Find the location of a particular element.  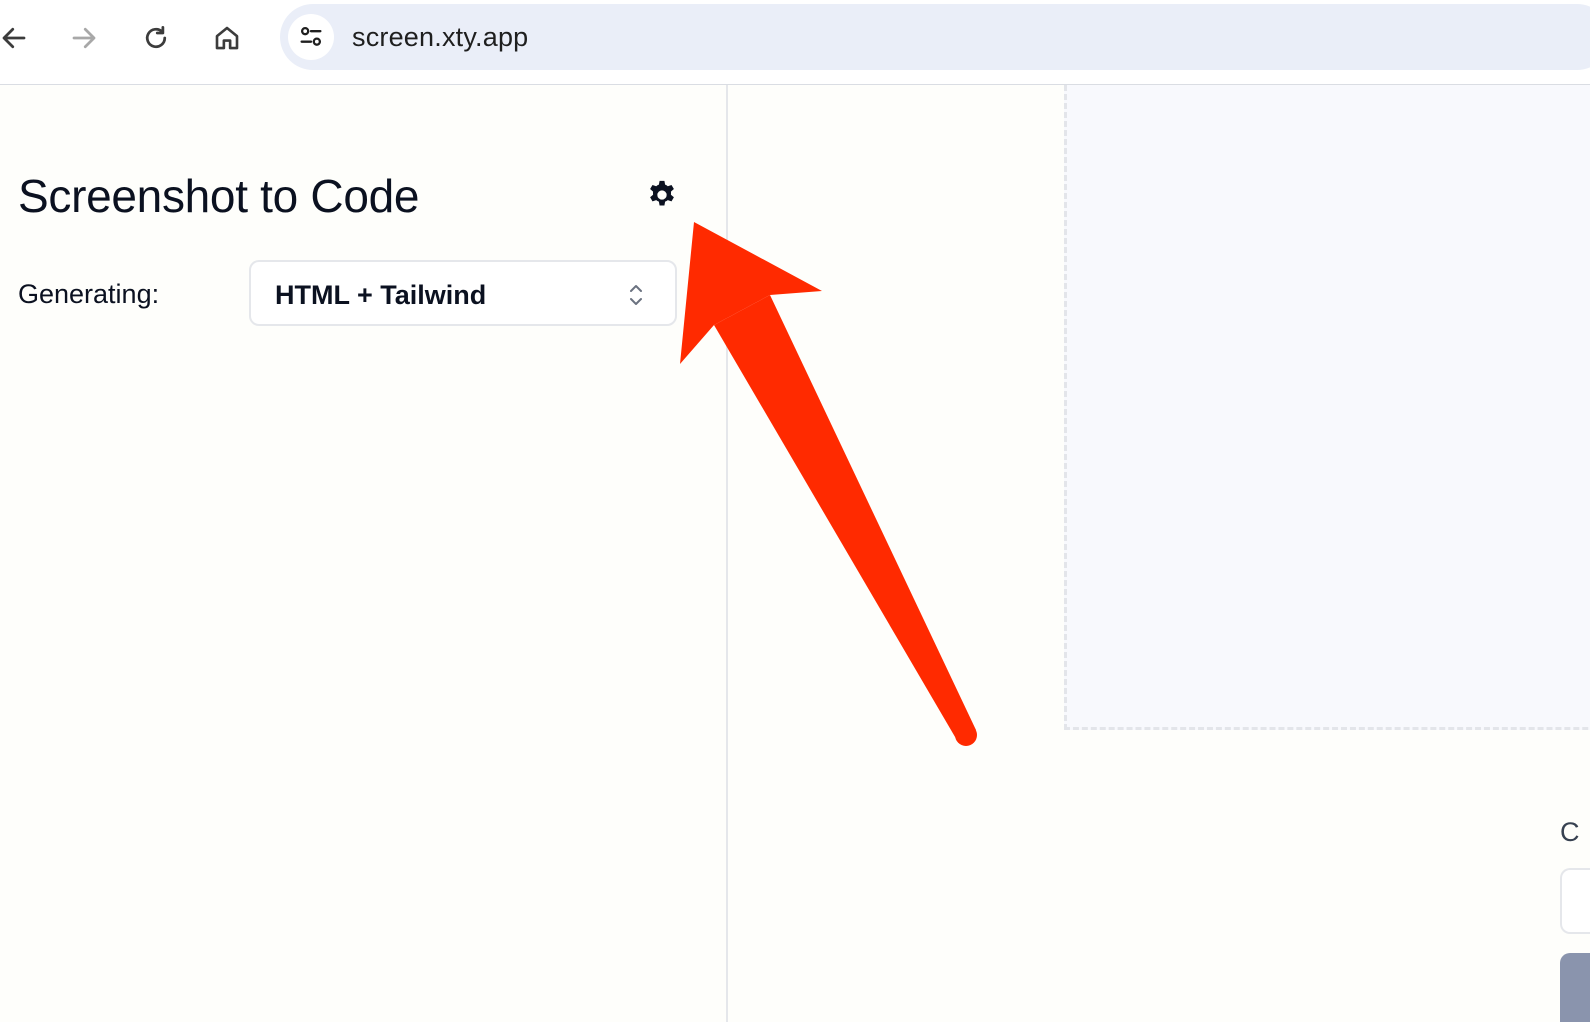

stack-select: HTML + Tailwind is located at coordinates (463, 293).